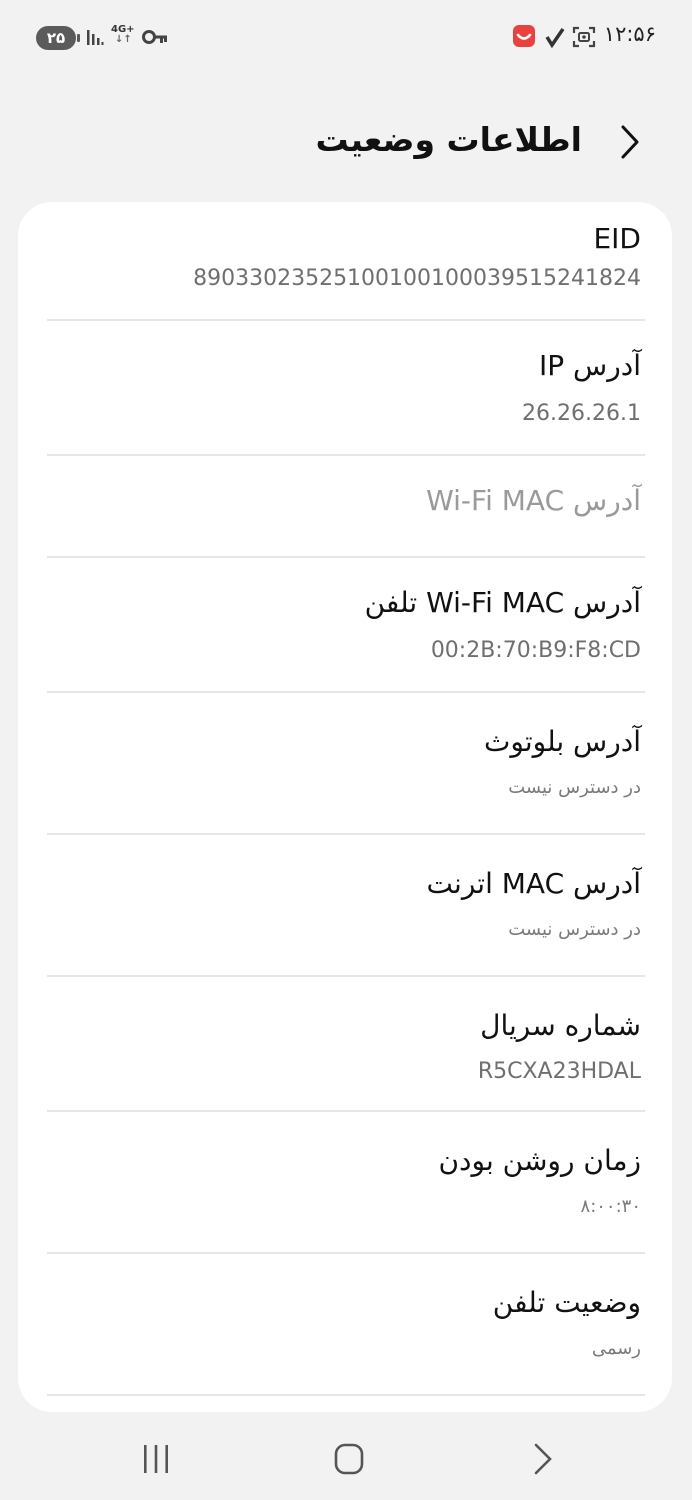 Image resolution: width=692 pixels, height=1500 pixels. I want to click on recorder-icon, so click(524, 36).